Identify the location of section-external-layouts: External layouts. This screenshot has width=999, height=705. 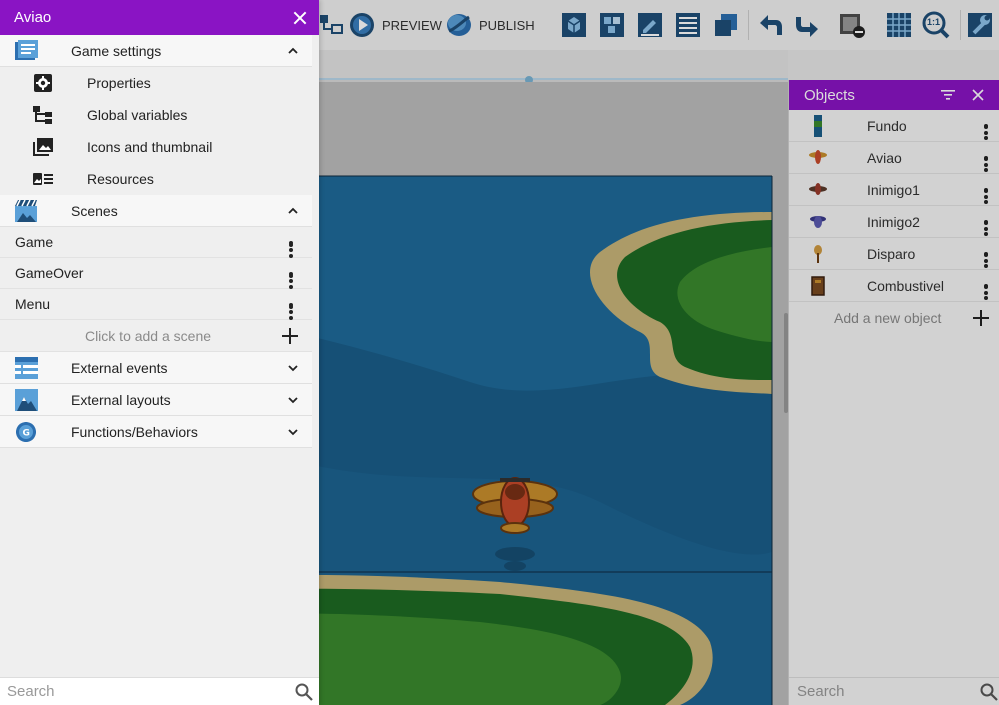
(156, 400).